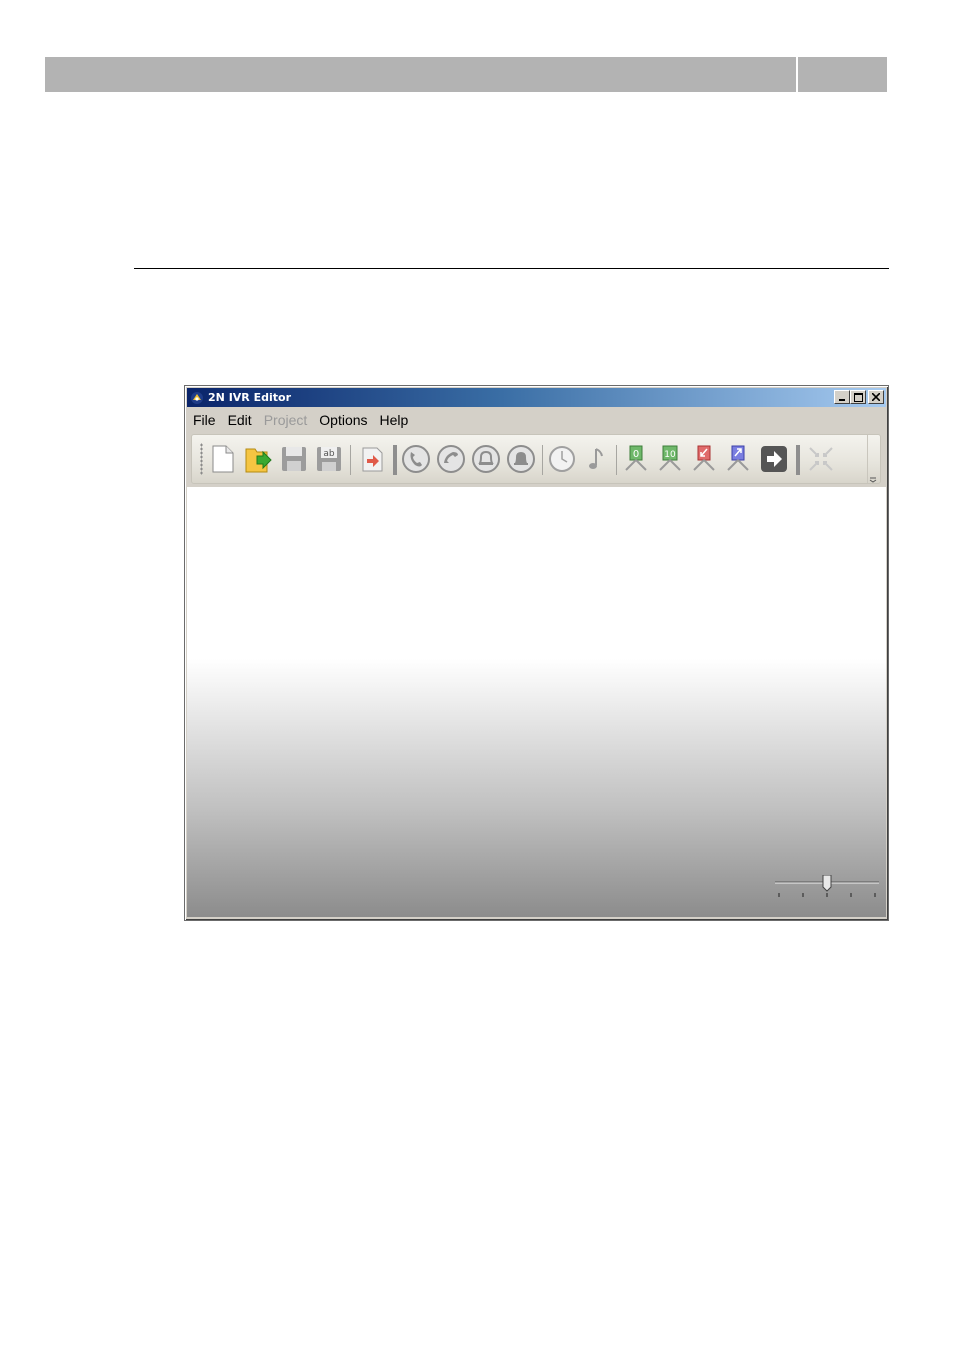  I want to click on menu-options: Options, so click(343, 420).